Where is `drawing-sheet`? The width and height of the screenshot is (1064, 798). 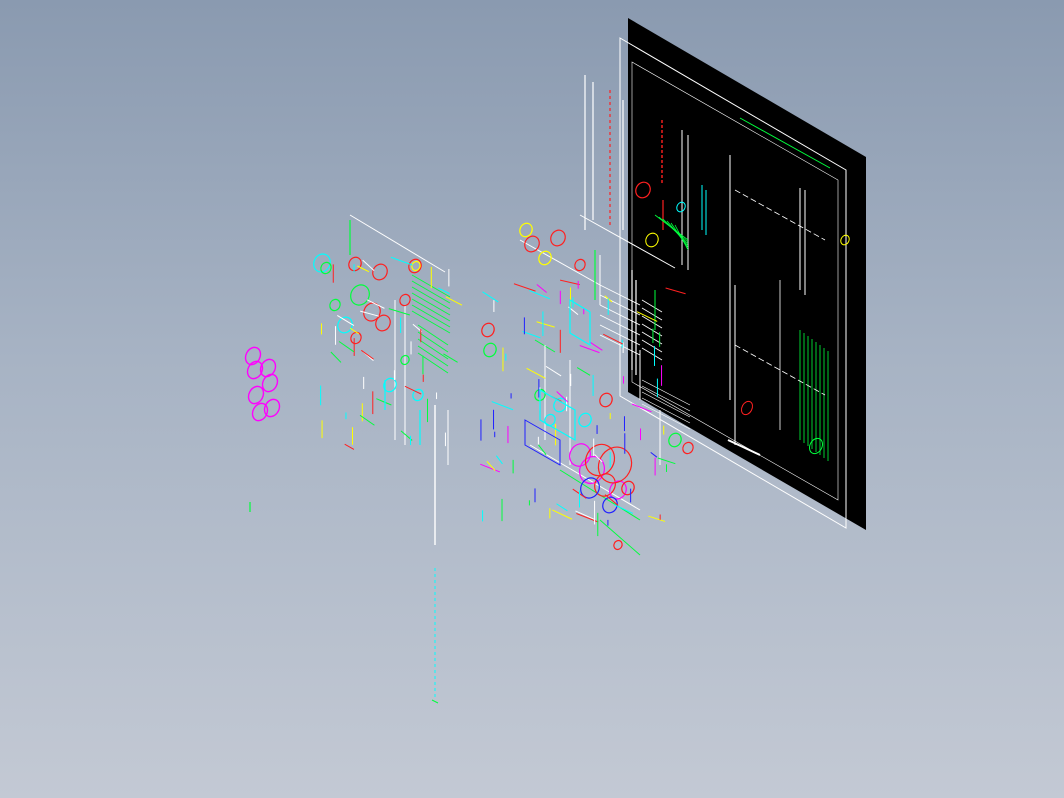
drawing-sheet is located at coordinates (742, 274).